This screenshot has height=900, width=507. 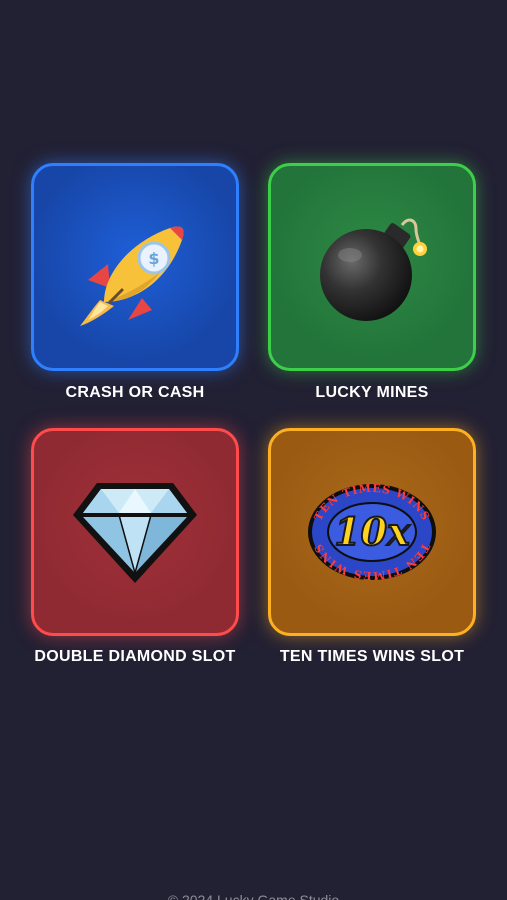 I want to click on diamond-icon, so click(x=135, y=533).